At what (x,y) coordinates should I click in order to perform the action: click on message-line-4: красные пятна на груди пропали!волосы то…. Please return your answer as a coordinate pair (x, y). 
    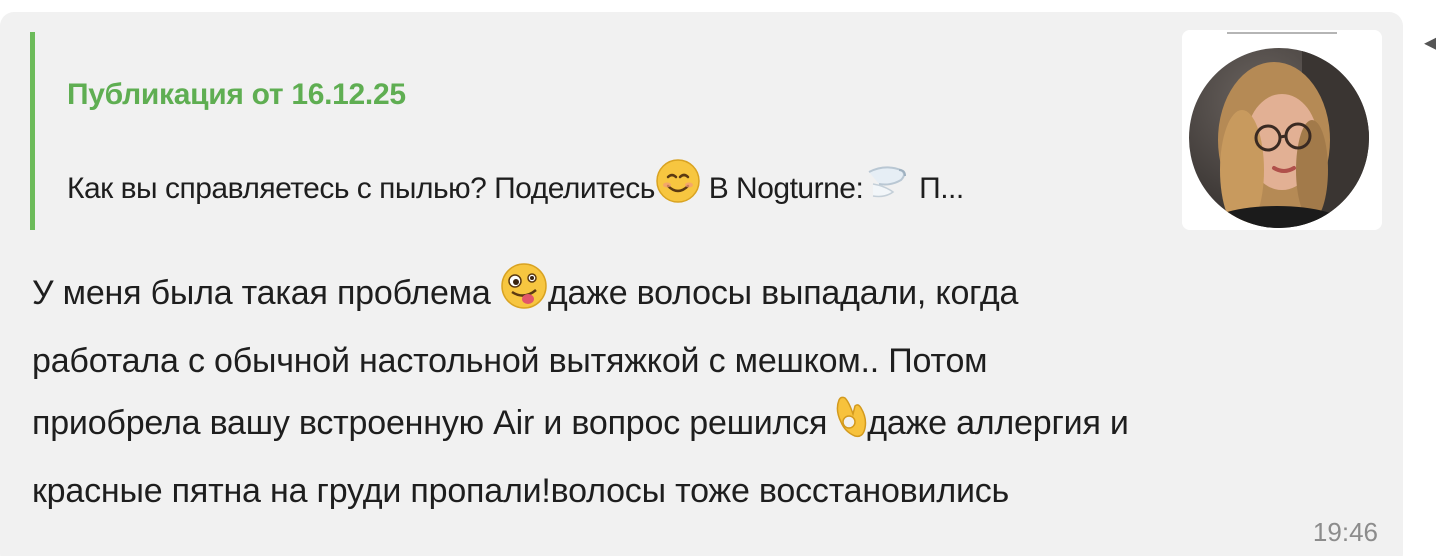
    Looking at the image, I should click on (521, 491).